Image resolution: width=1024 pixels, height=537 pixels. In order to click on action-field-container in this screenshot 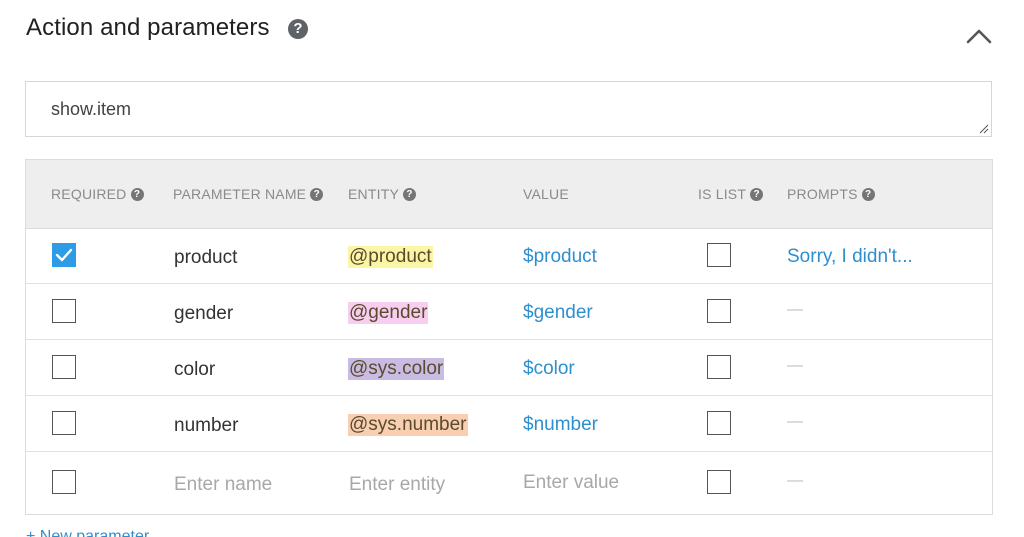, I will do `click(508, 109)`.